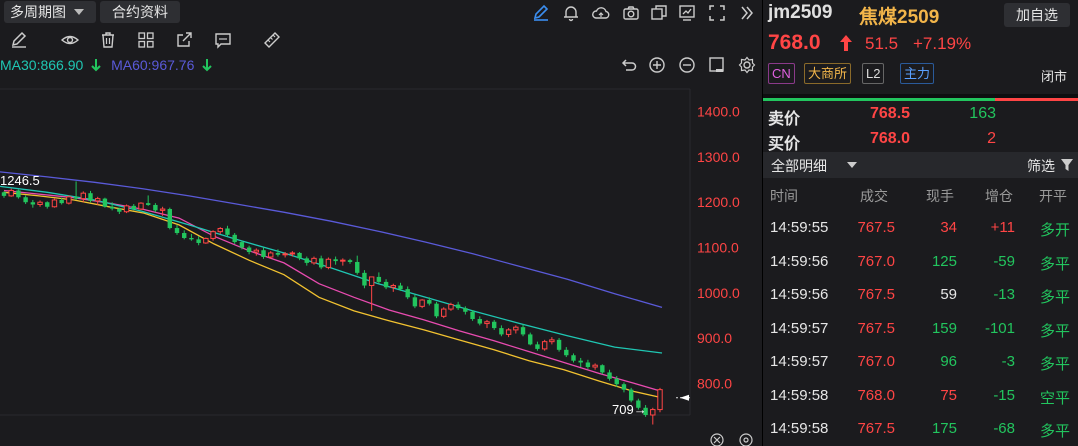  I want to click on bid-price: 768.0, so click(890, 139).